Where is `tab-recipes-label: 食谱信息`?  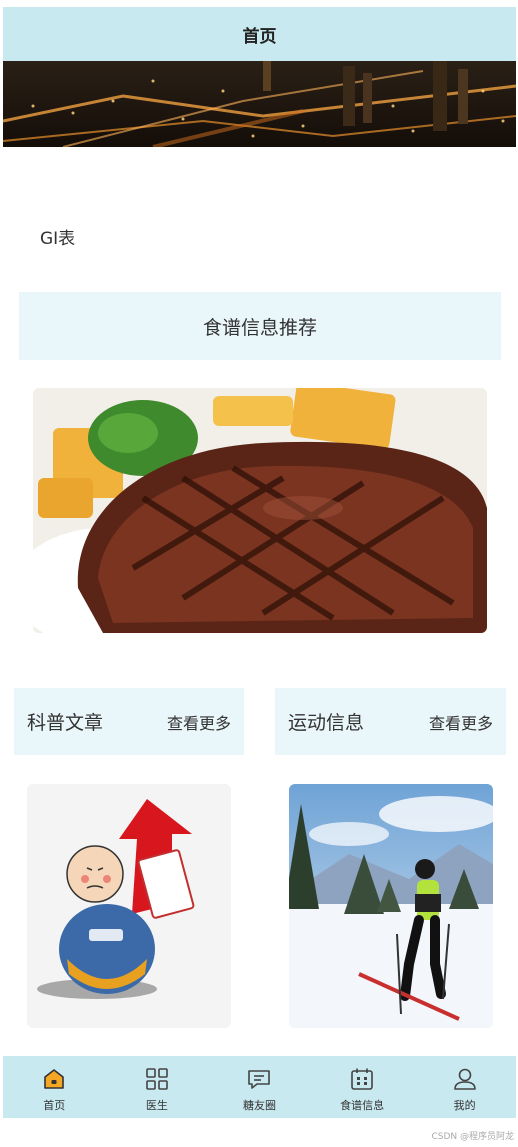
tab-recipes-label: 食谱信息 is located at coordinates (362, 1105).